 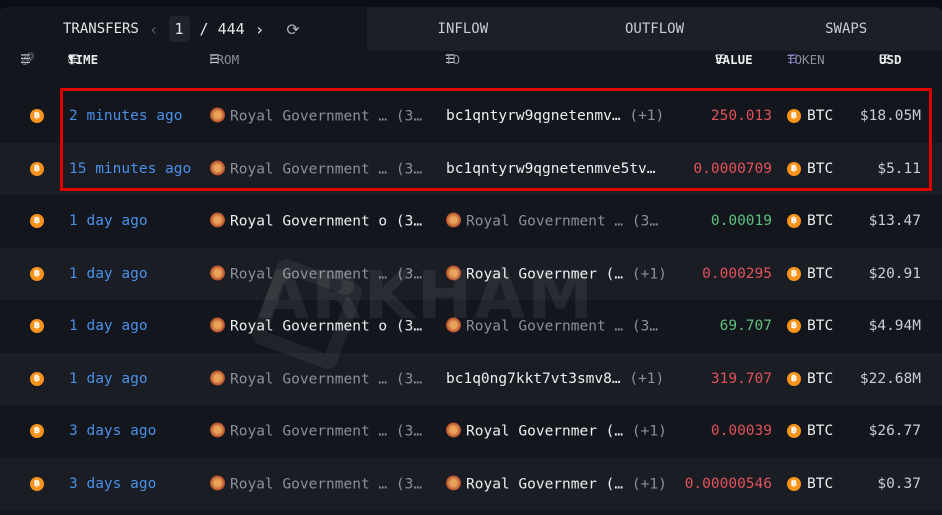 I want to click on usd-value: $22.68M, so click(x=890, y=378).